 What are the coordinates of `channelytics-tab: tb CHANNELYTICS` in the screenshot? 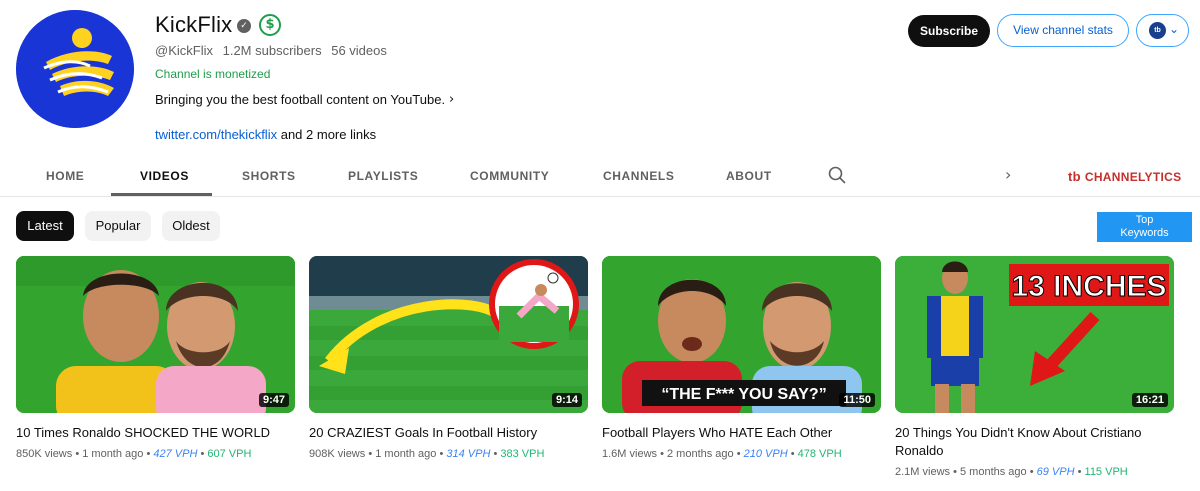 It's located at (1124, 176).